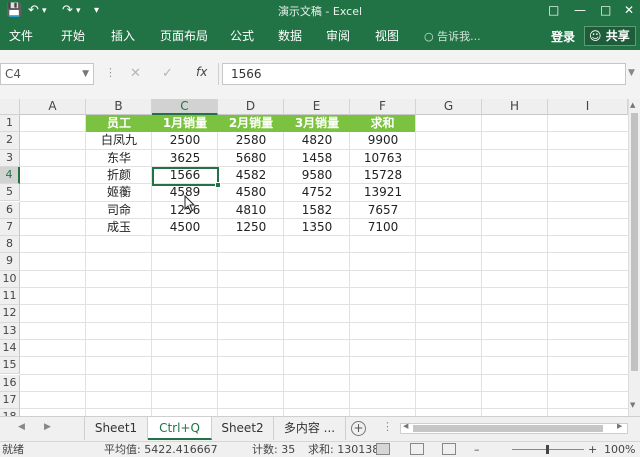 Image resolution: width=640 pixels, height=457 pixels. What do you see at coordinates (515, 107) in the screenshot?
I see `column-header-h: H` at bounding box center [515, 107].